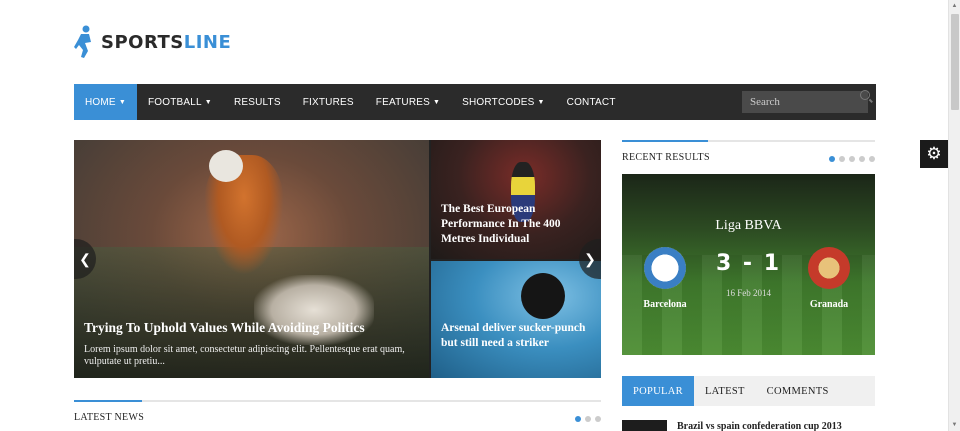 The height and width of the screenshot is (431, 960). Describe the element at coordinates (865, 95) in the screenshot. I see `search-icon` at that location.